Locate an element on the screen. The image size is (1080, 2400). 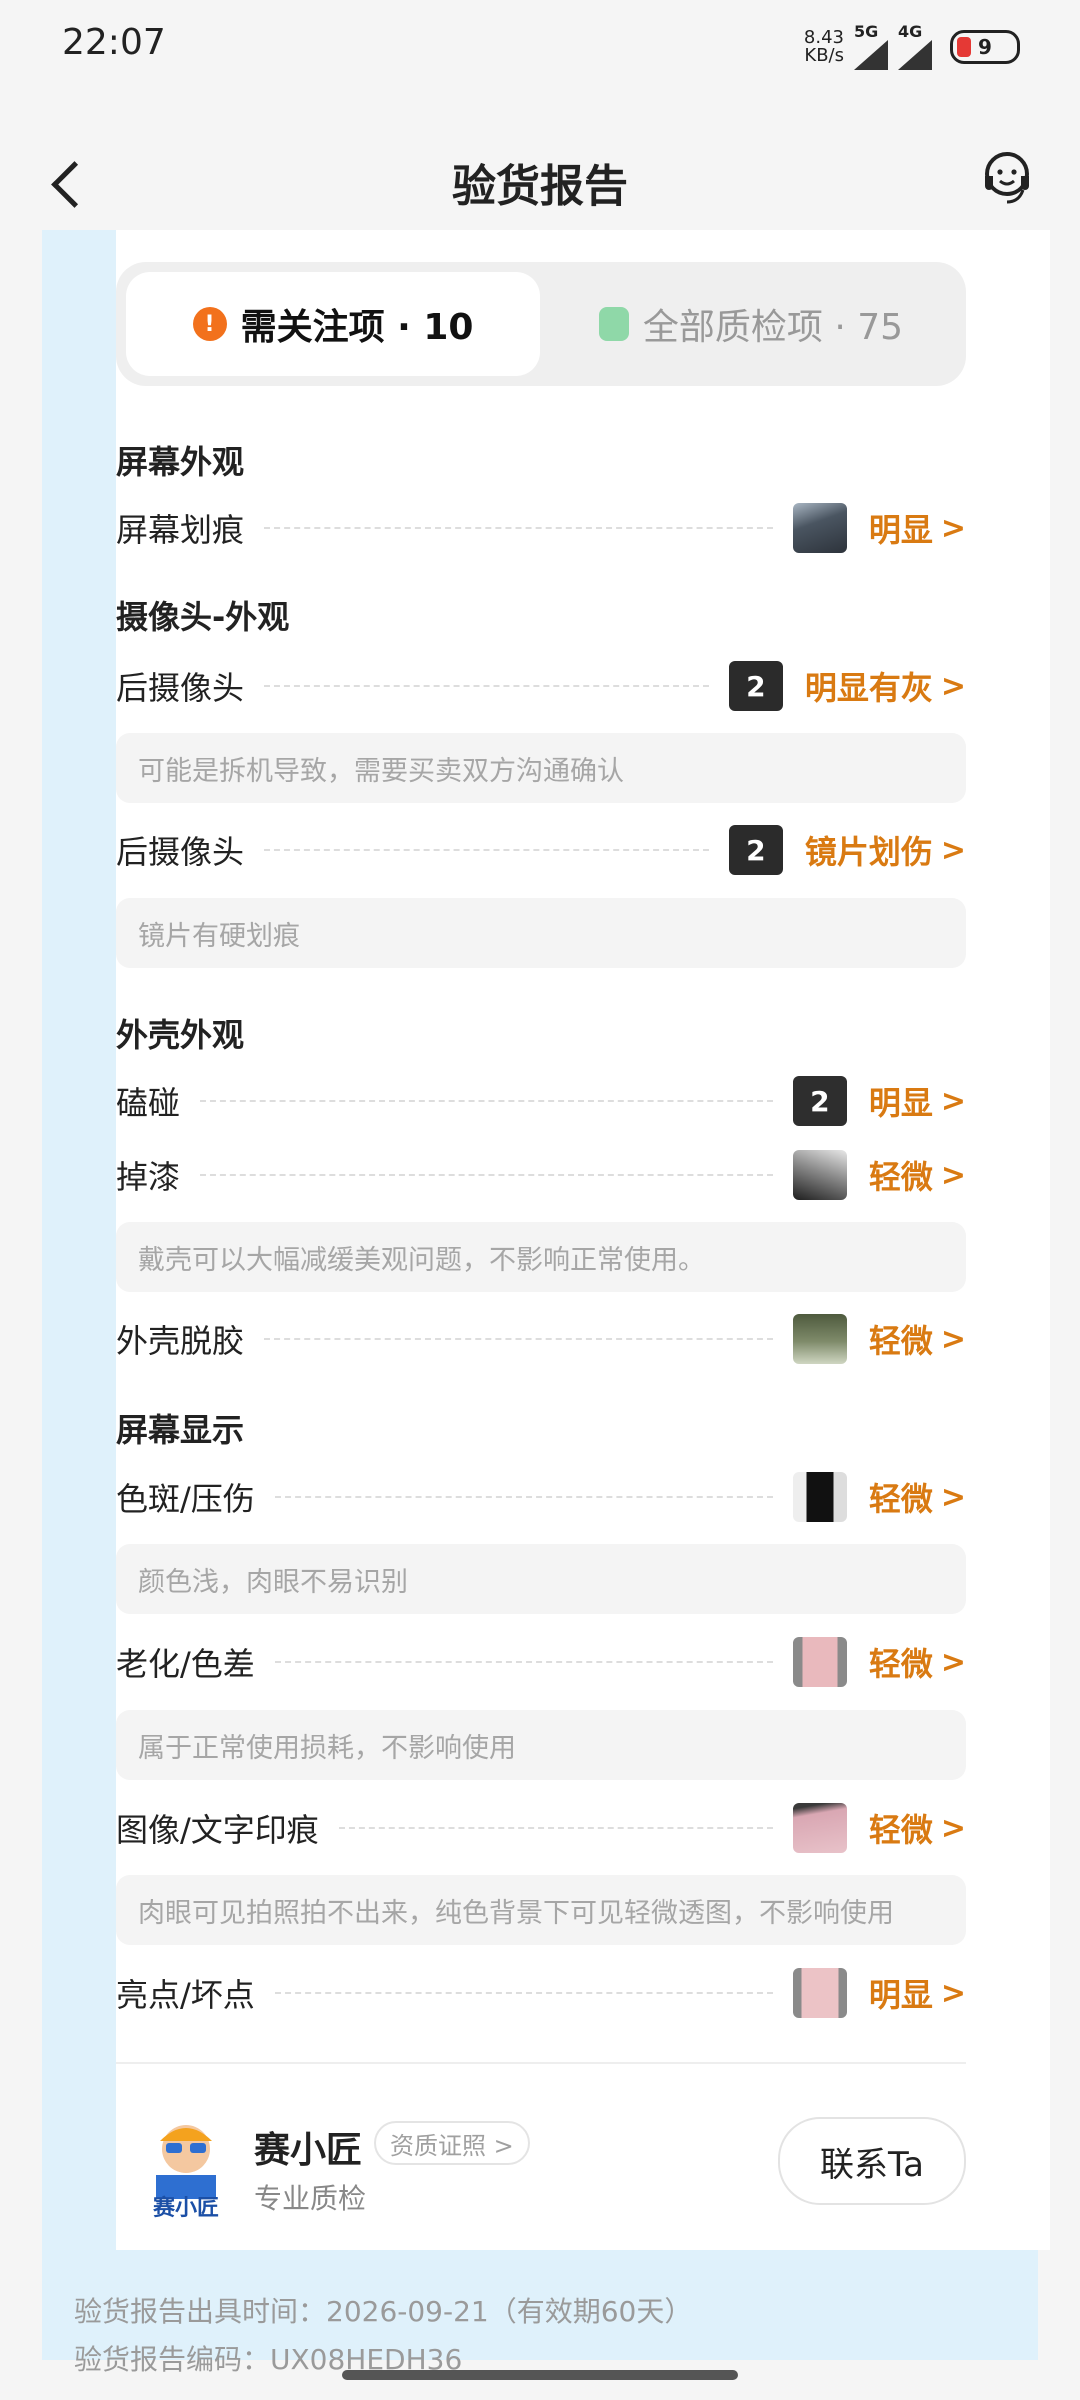
check-row: 后摄像头 2 镜片划伤 > is located at coordinates (541, 850).